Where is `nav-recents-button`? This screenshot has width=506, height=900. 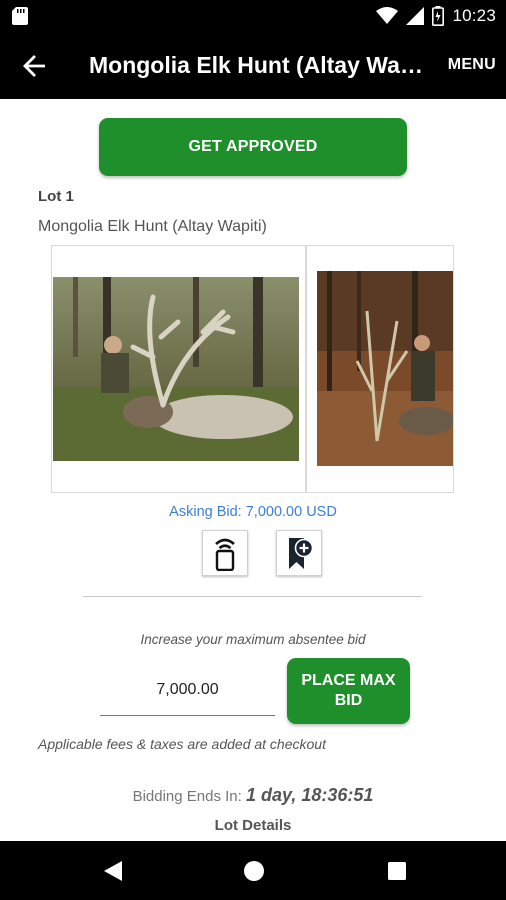
nav-recents-button is located at coordinates (397, 871).